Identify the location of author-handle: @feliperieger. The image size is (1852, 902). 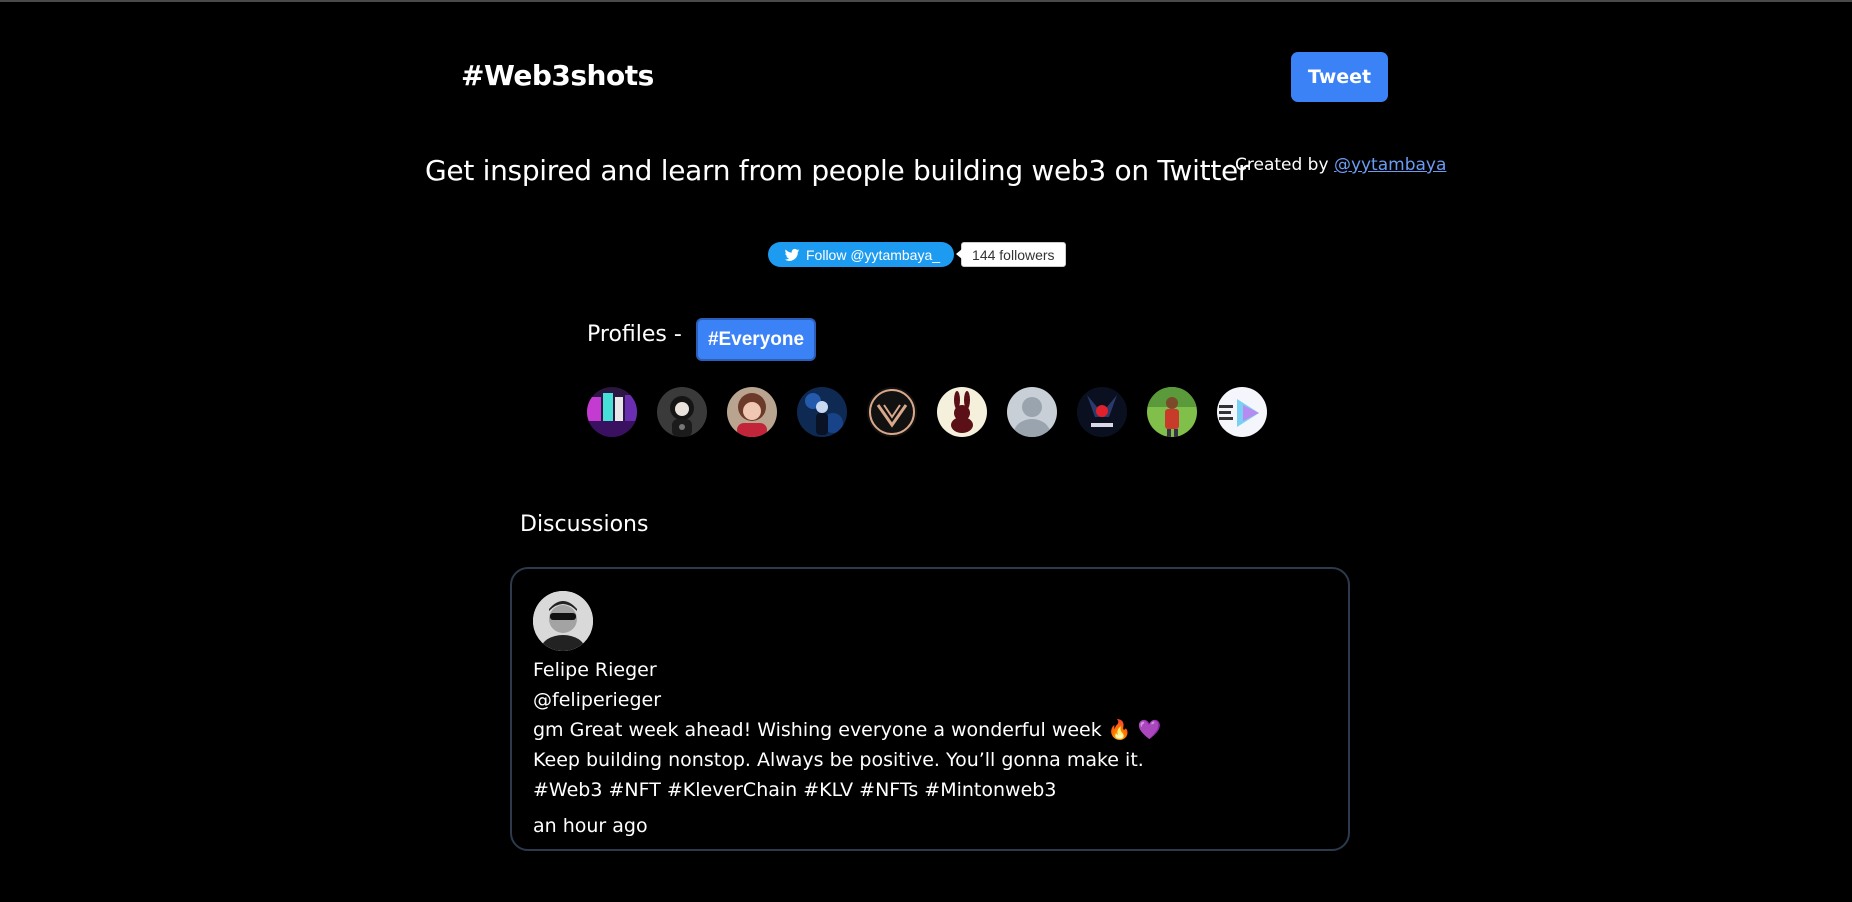
(847, 700).